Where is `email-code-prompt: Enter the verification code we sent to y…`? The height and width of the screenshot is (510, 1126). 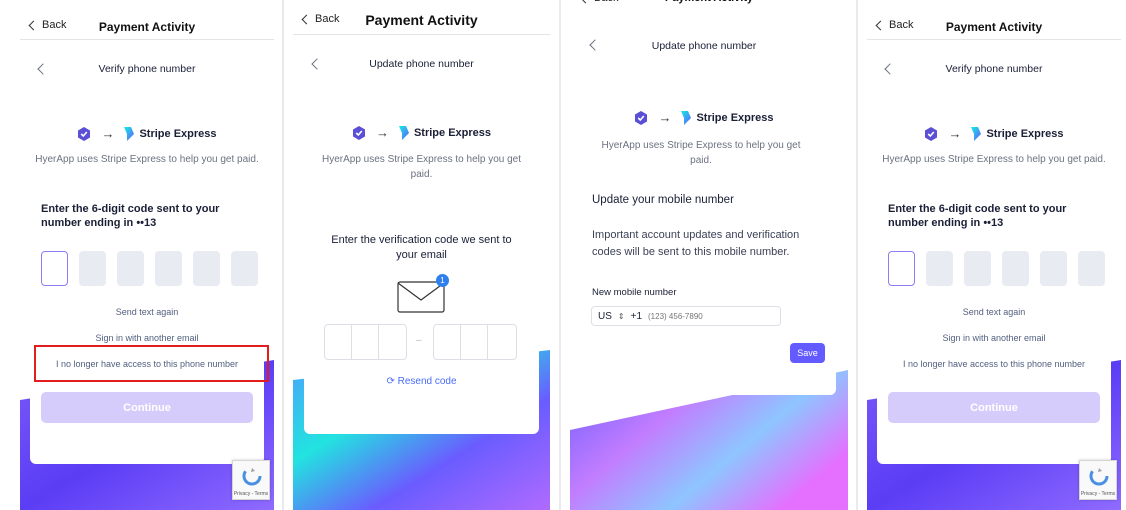 email-code-prompt: Enter the verification code we sent to y… is located at coordinates (421, 247).